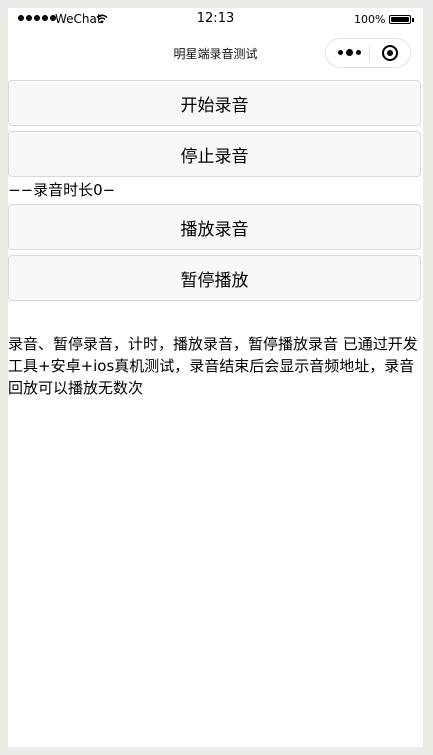 Image resolution: width=433 pixels, height=755 pixels. What do you see at coordinates (62, 190) in the screenshot?
I see `recording-duration: −−录音时长0−` at bounding box center [62, 190].